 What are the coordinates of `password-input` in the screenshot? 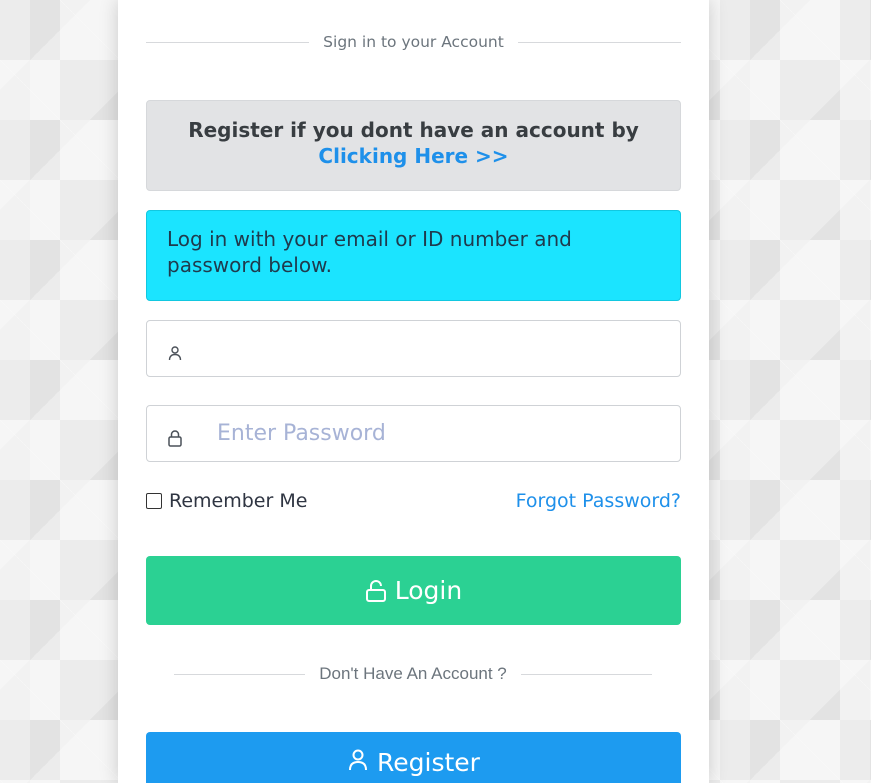 It's located at (441, 433).